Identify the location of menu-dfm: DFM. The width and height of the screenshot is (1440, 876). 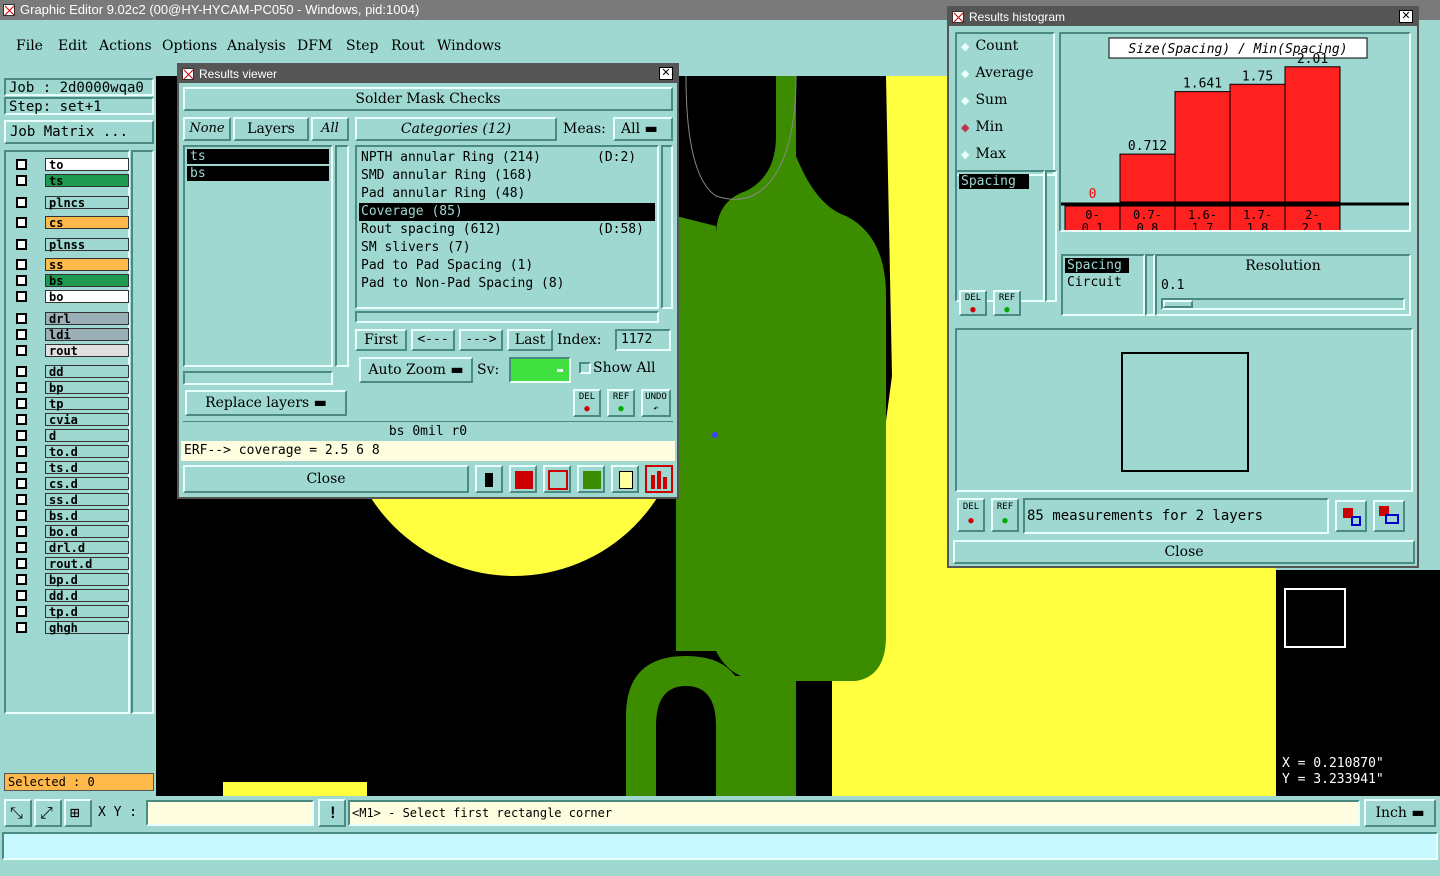
(314, 46).